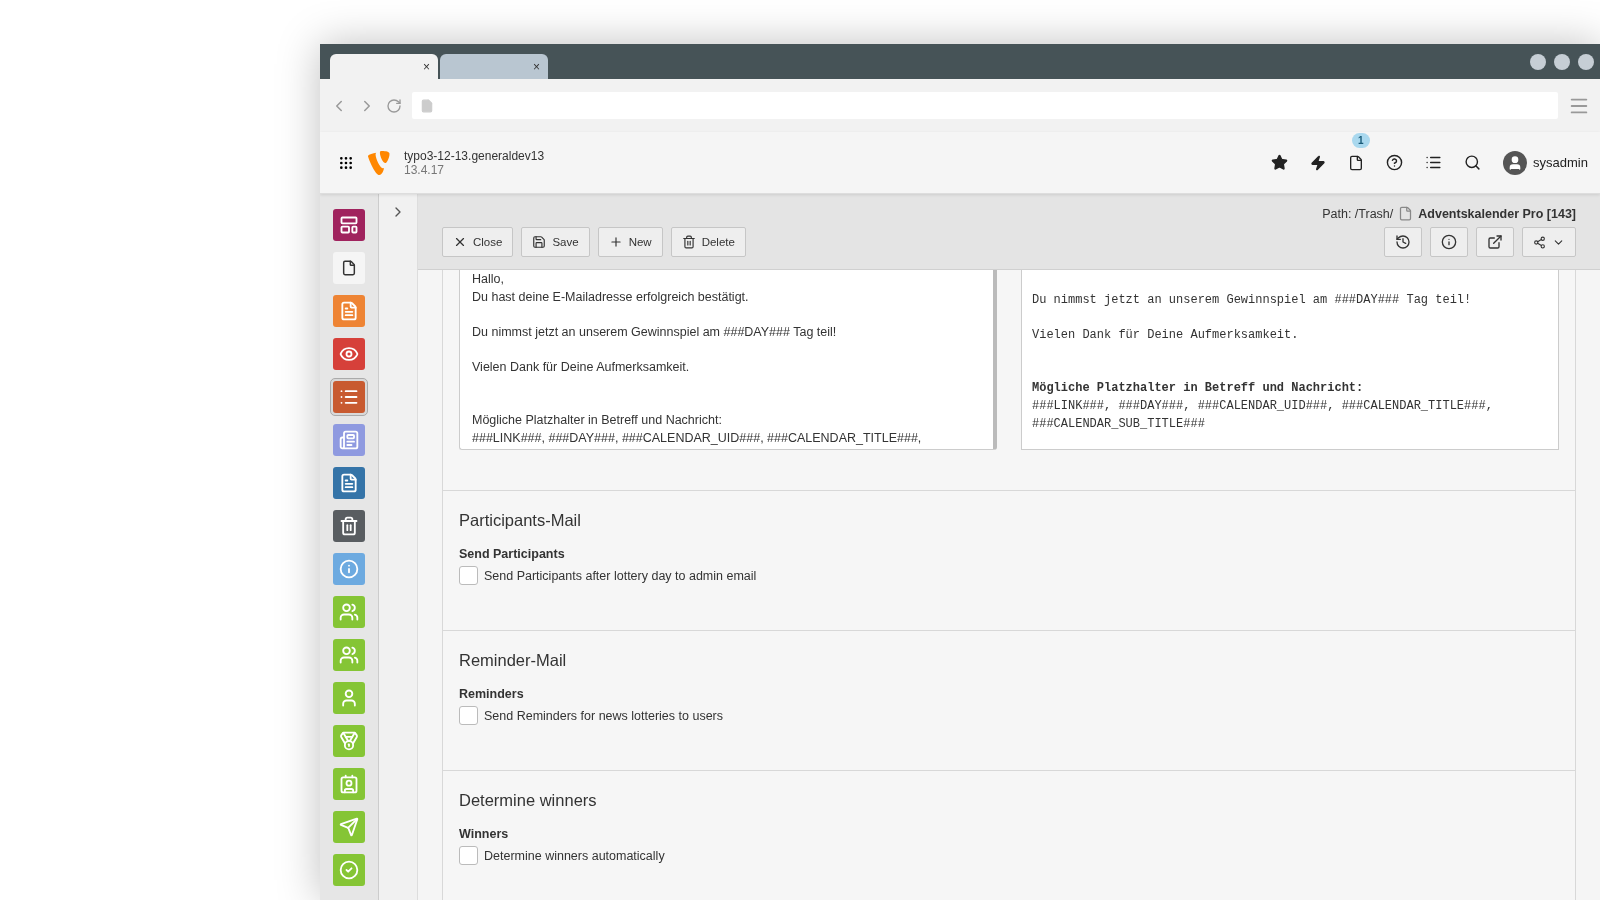  I want to click on preview-line: ###LINK###, ###DAY###, ###CALENDAR_UID###, ###CALENDAR_TITLE###,, so click(1263, 406).